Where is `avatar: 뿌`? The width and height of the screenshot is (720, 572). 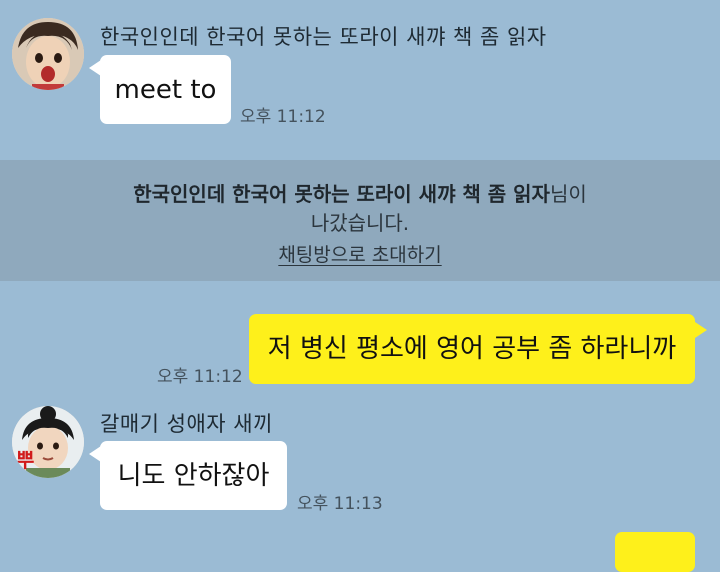 avatar: 뿌 is located at coordinates (48, 442).